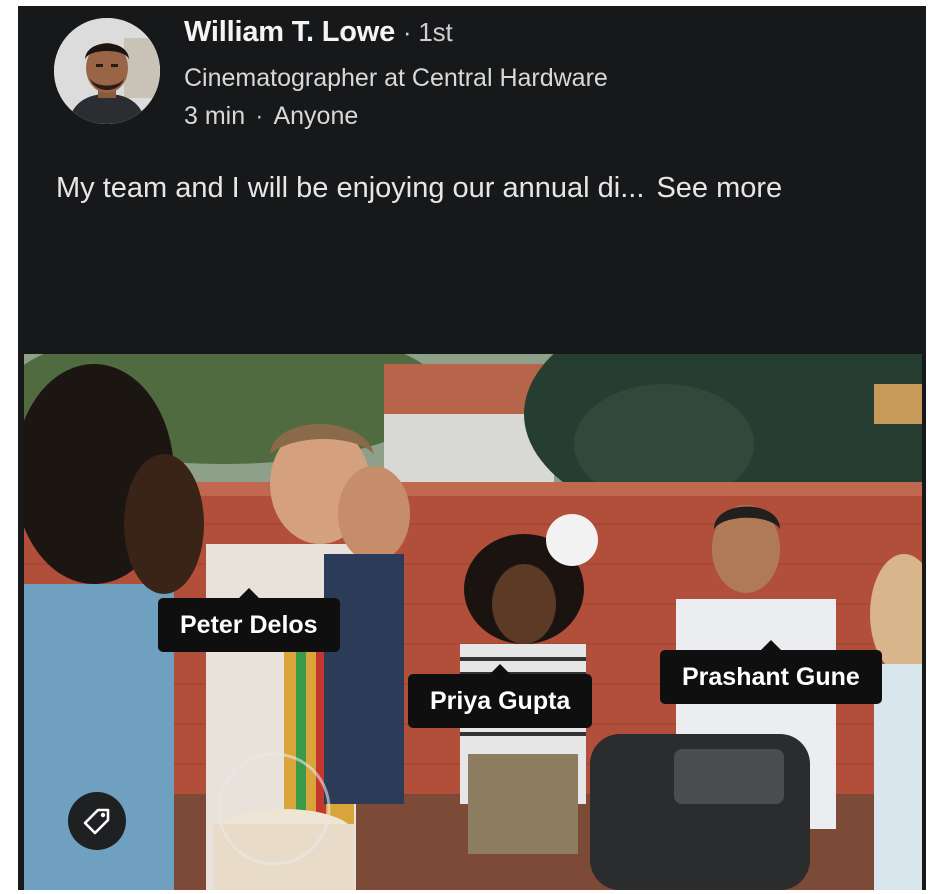 The height and width of the screenshot is (894, 928). What do you see at coordinates (271, 116) in the screenshot?
I see `post-meta: 3 min · Anyone` at bounding box center [271, 116].